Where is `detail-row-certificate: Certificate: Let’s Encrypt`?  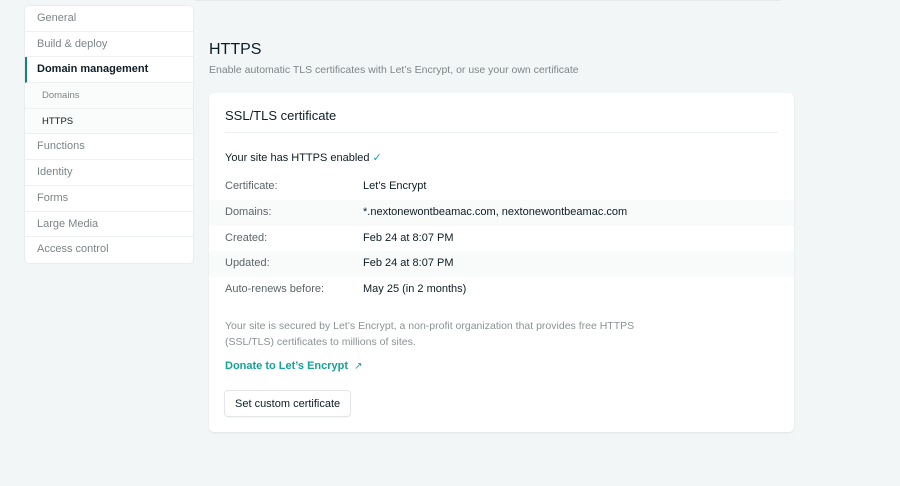
detail-row-certificate: Certificate: Let’s Encrypt is located at coordinates (501, 187).